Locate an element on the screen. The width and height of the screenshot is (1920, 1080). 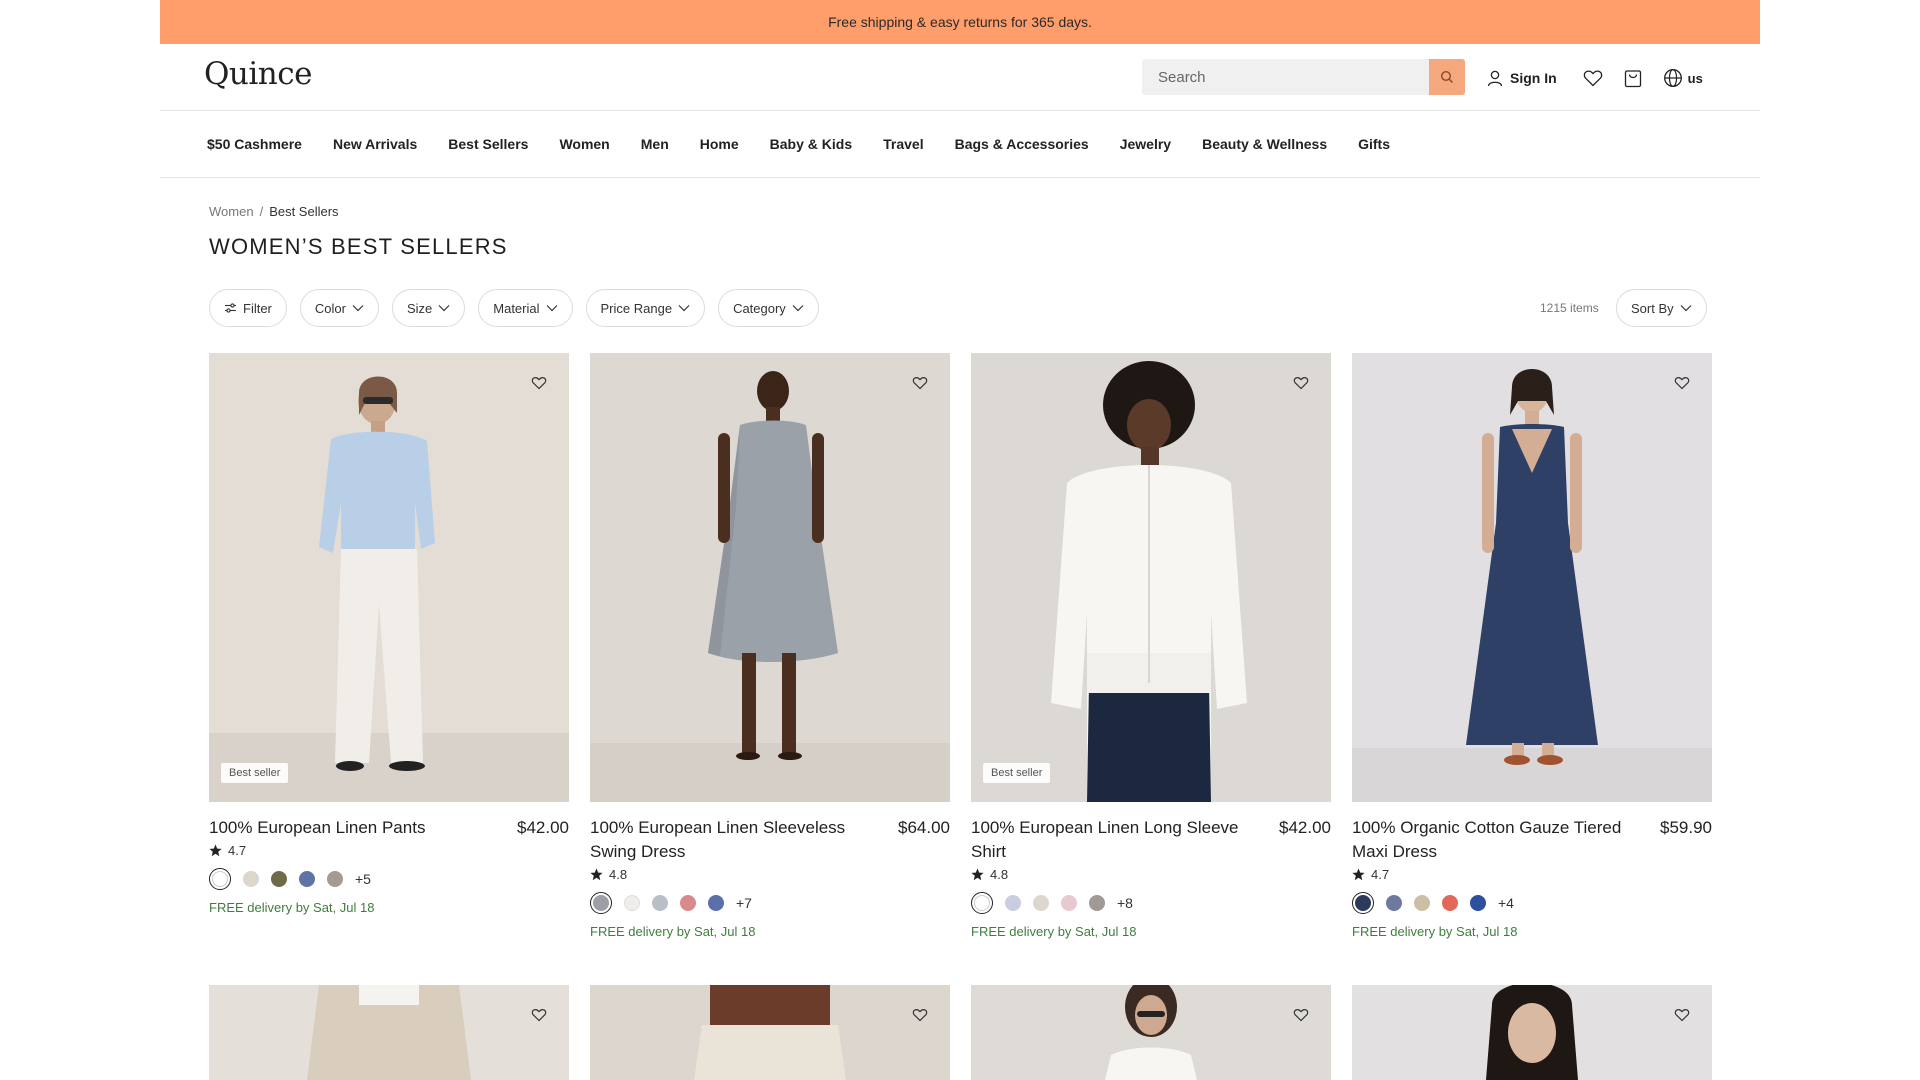
color-swatches: +5 is located at coordinates (389, 879).